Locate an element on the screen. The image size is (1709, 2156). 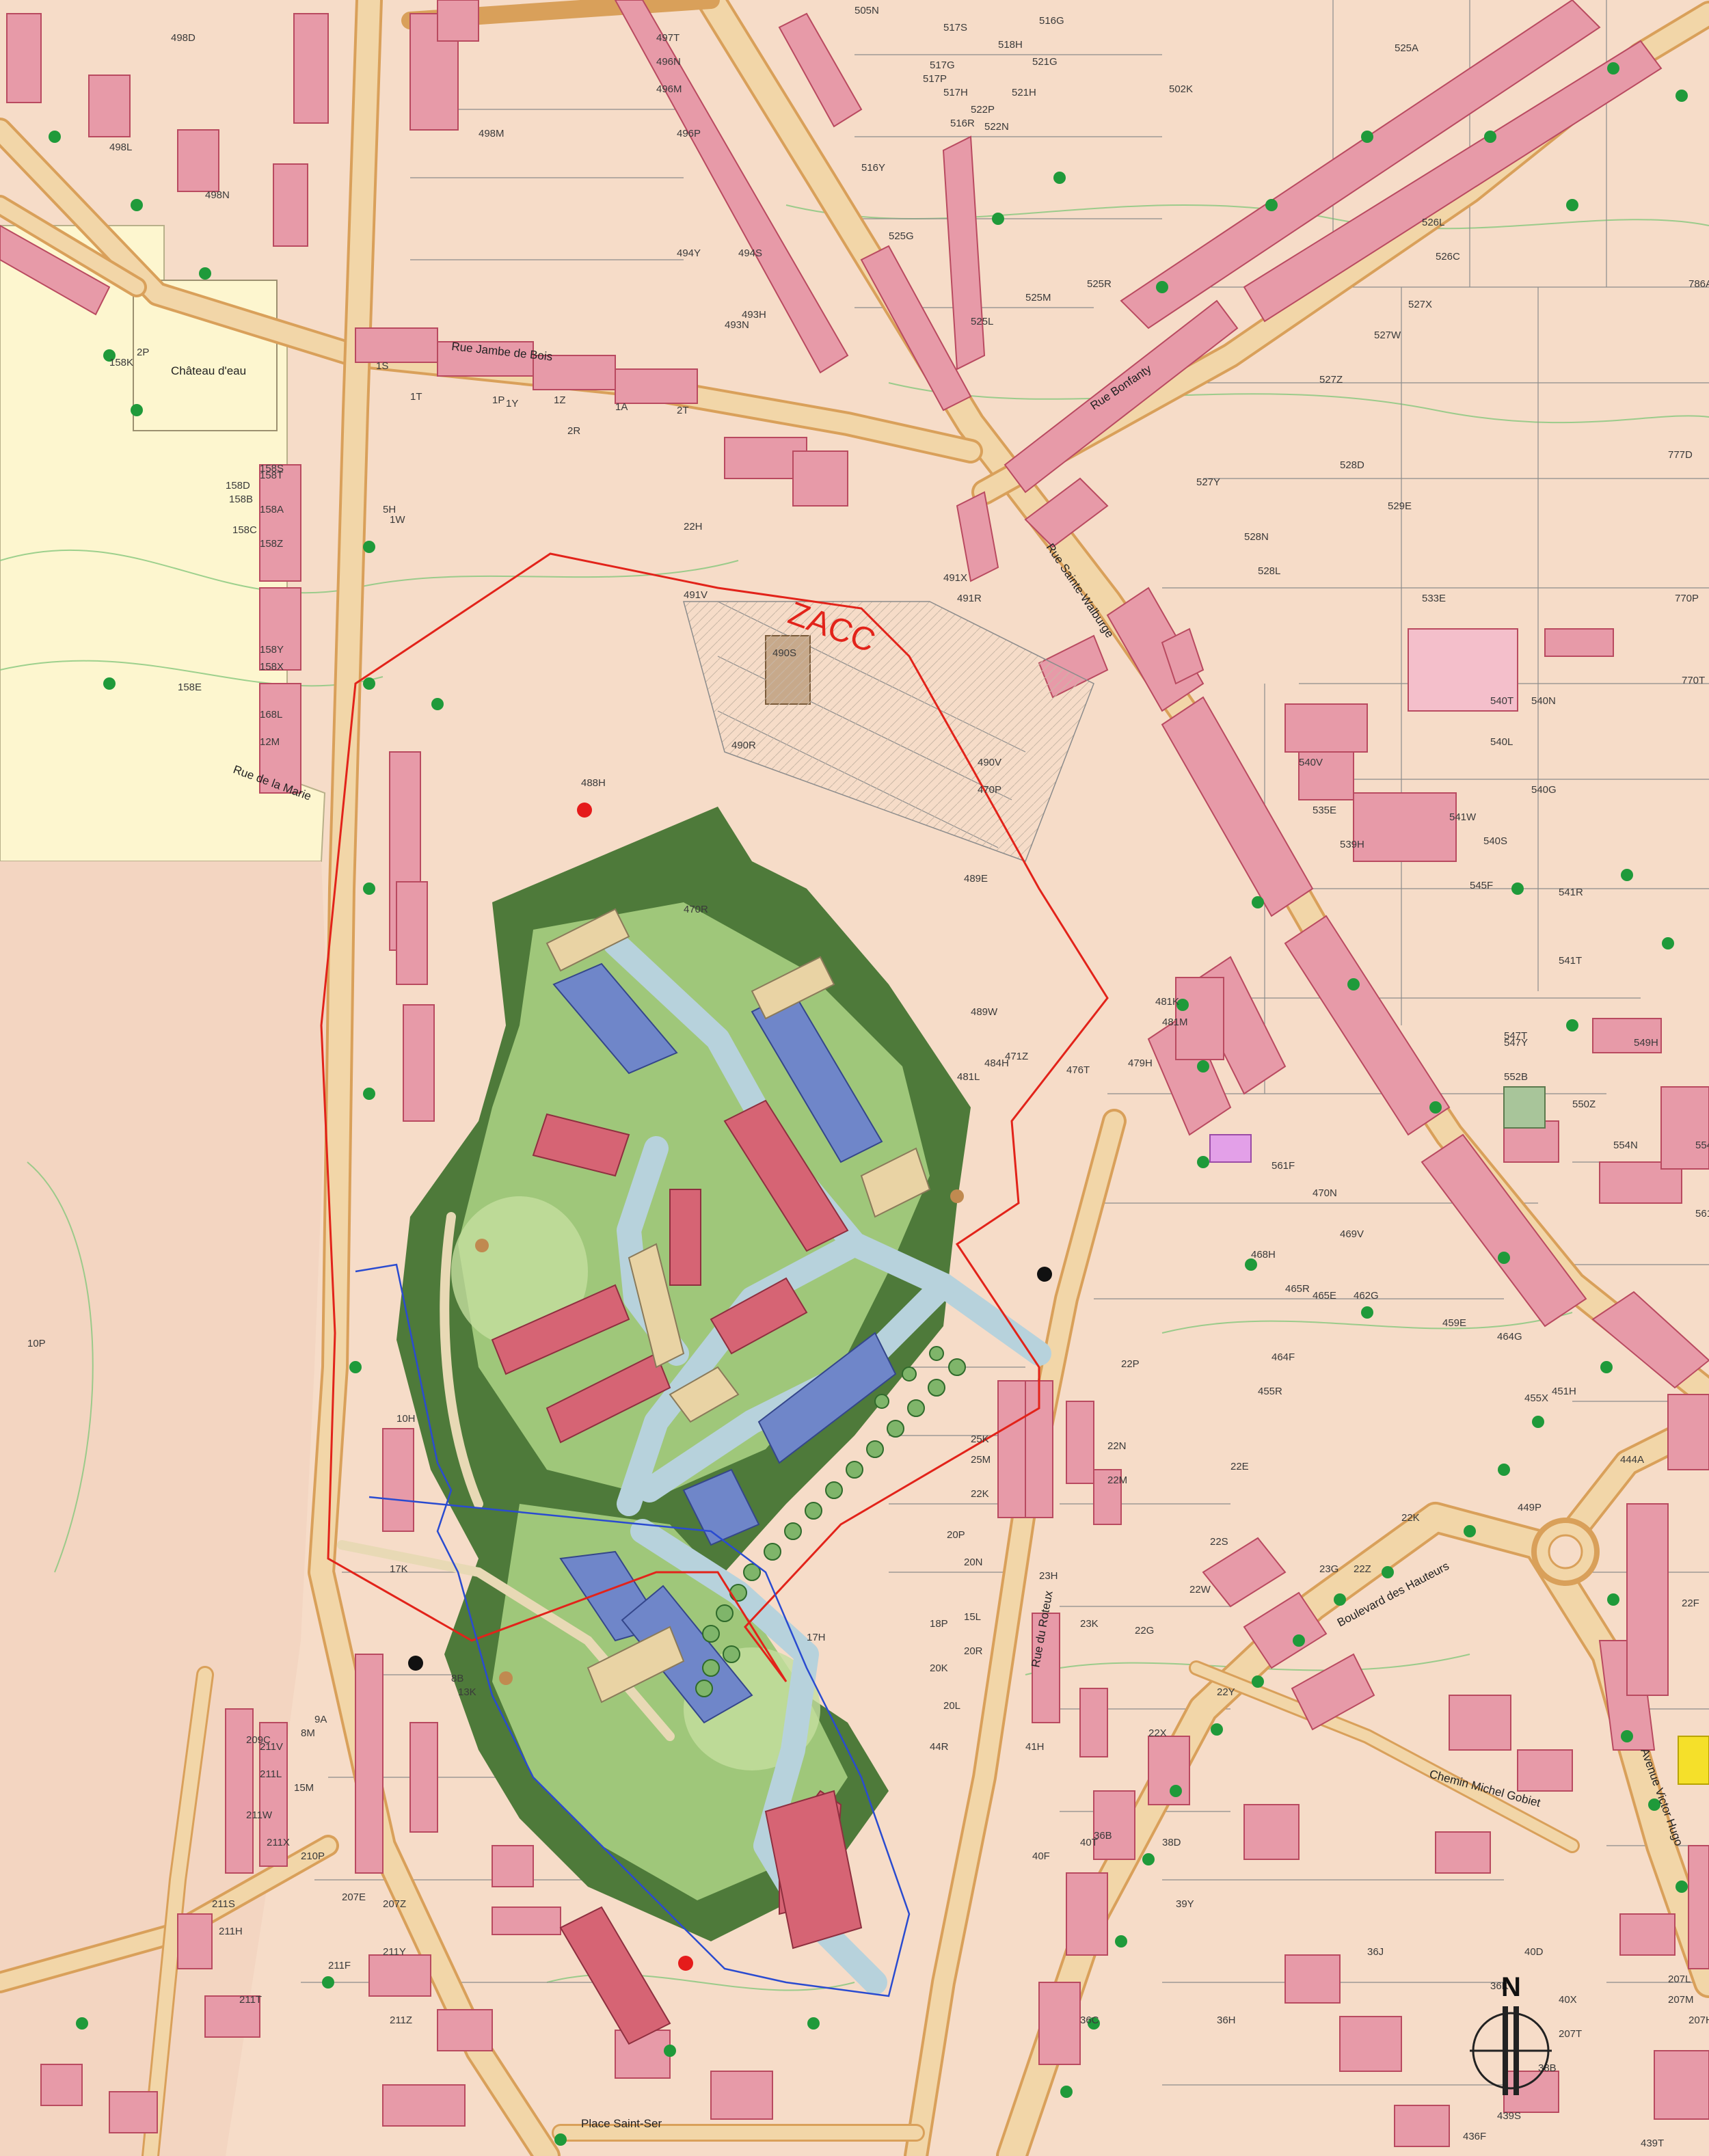
parcel-number-label: 1T is located at coordinates (416, 397).